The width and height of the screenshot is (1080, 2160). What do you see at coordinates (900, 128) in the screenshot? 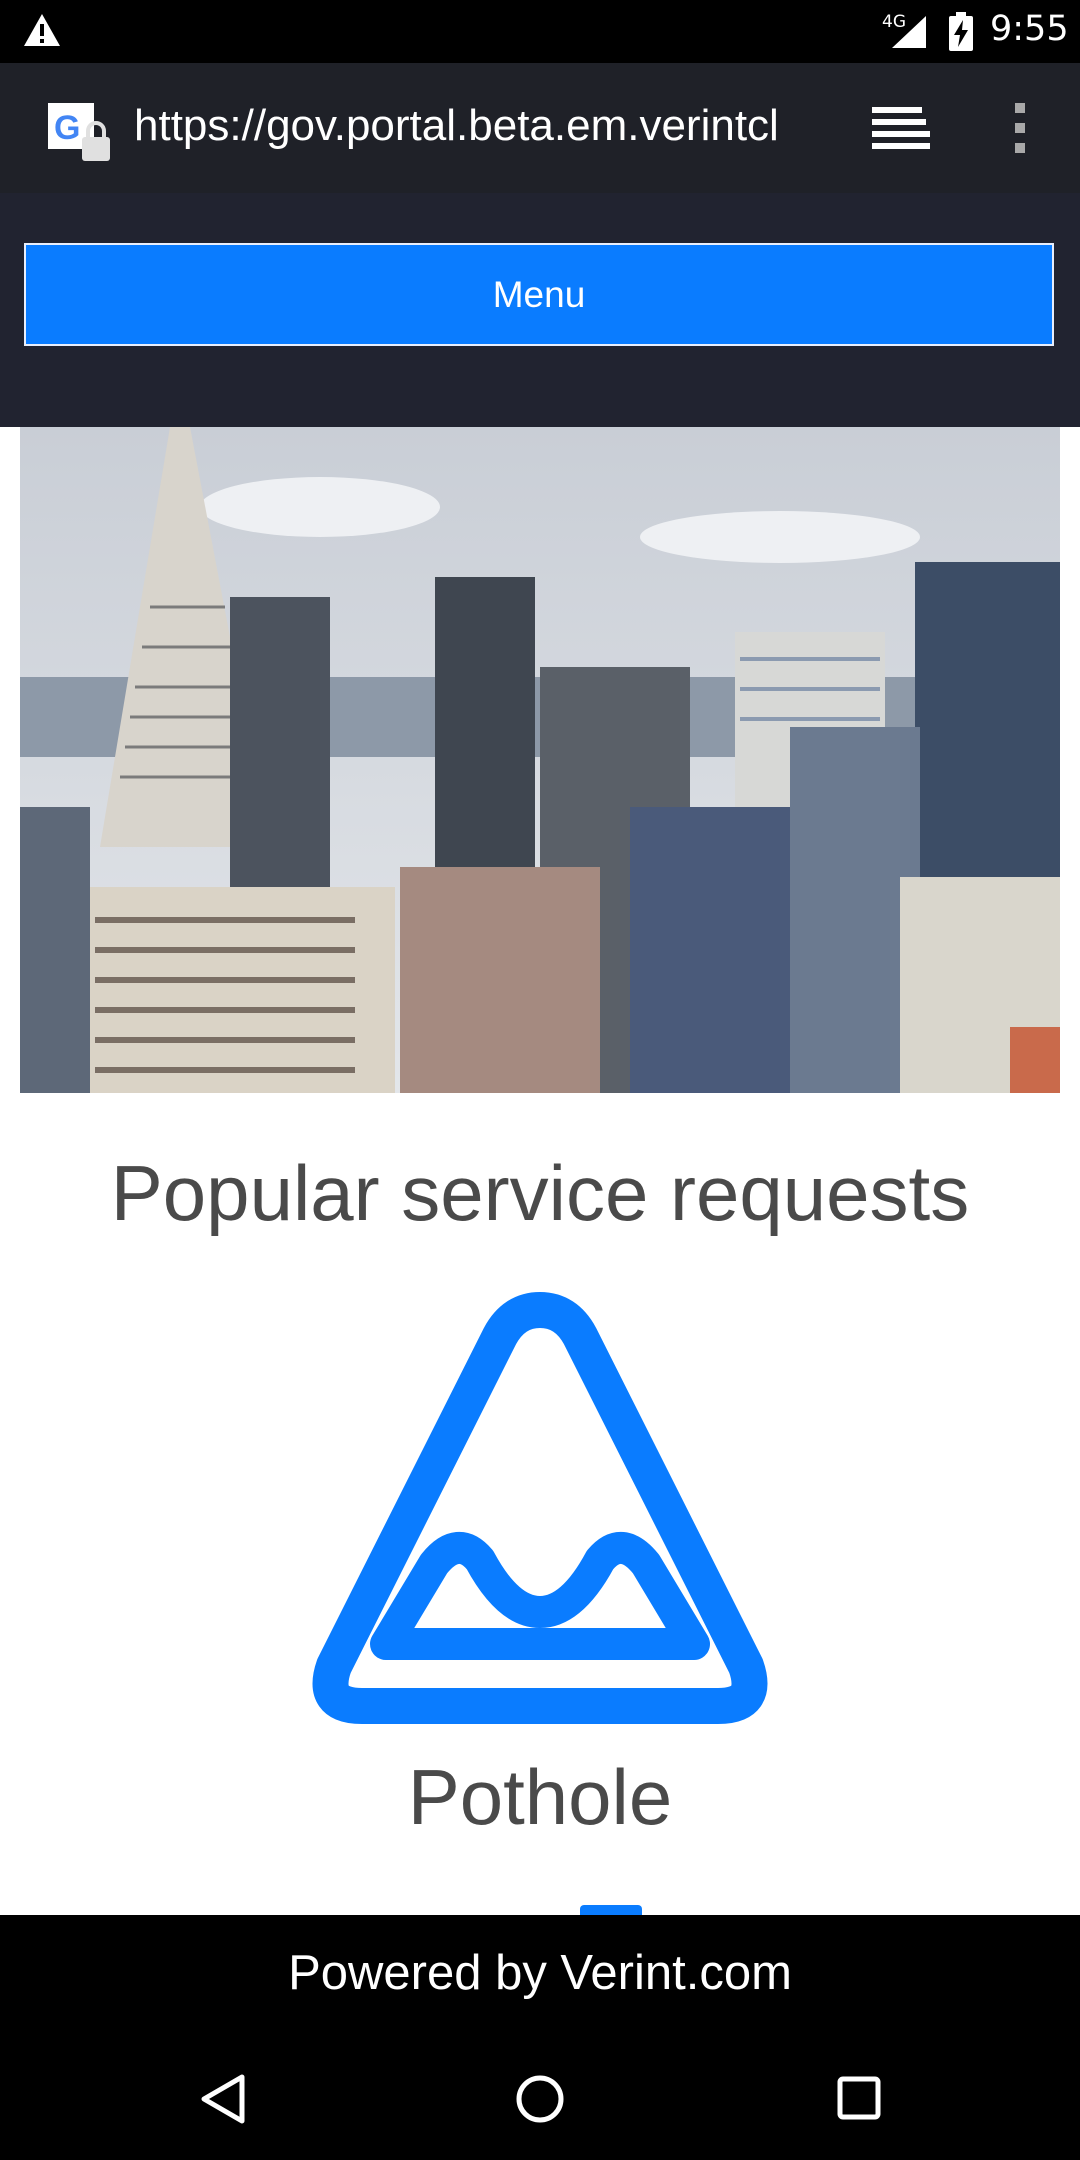
I see `tabs-icon` at bounding box center [900, 128].